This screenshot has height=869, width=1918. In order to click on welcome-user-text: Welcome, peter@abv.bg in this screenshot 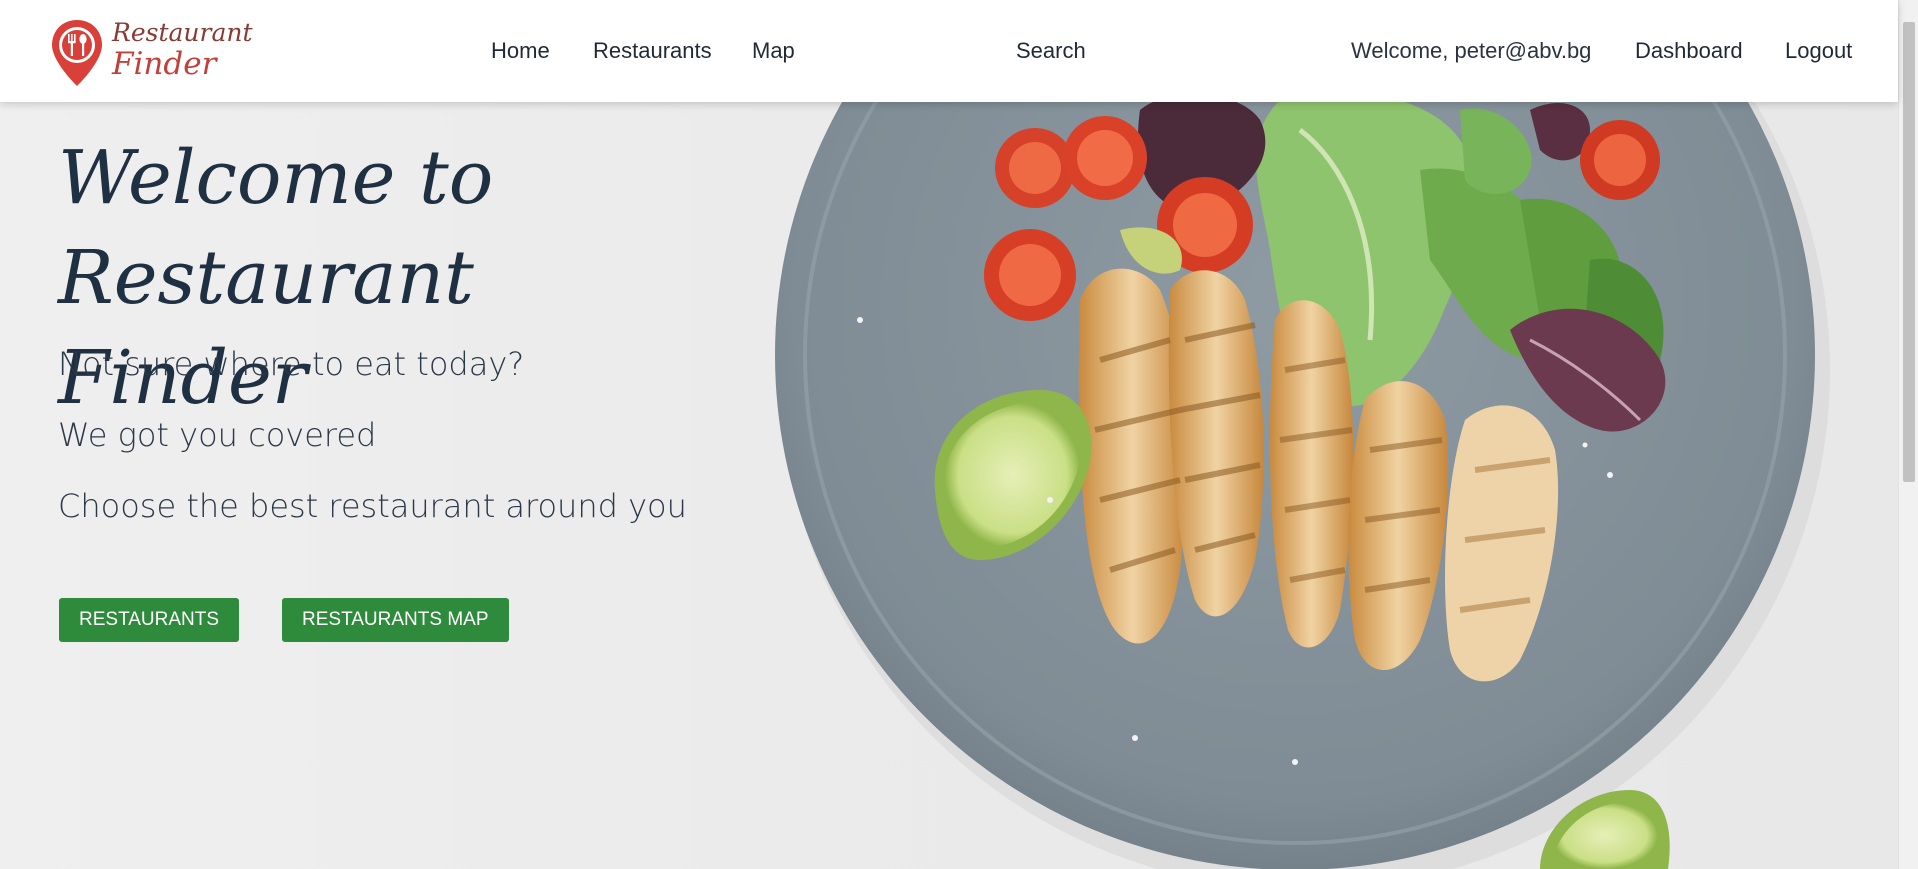, I will do `click(1471, 50)`.